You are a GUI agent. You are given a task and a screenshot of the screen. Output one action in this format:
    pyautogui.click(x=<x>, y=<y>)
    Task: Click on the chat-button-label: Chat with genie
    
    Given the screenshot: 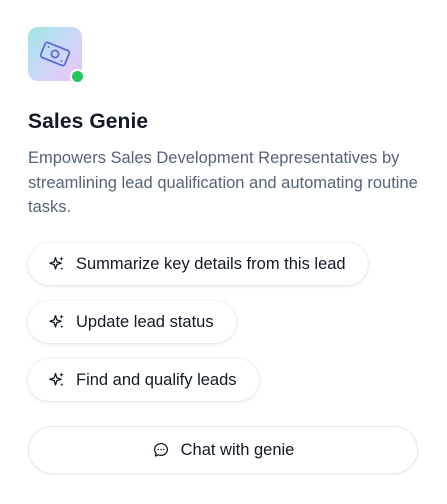 What is the action you would take?
    pyautogui.click(x=237, y=449)
    